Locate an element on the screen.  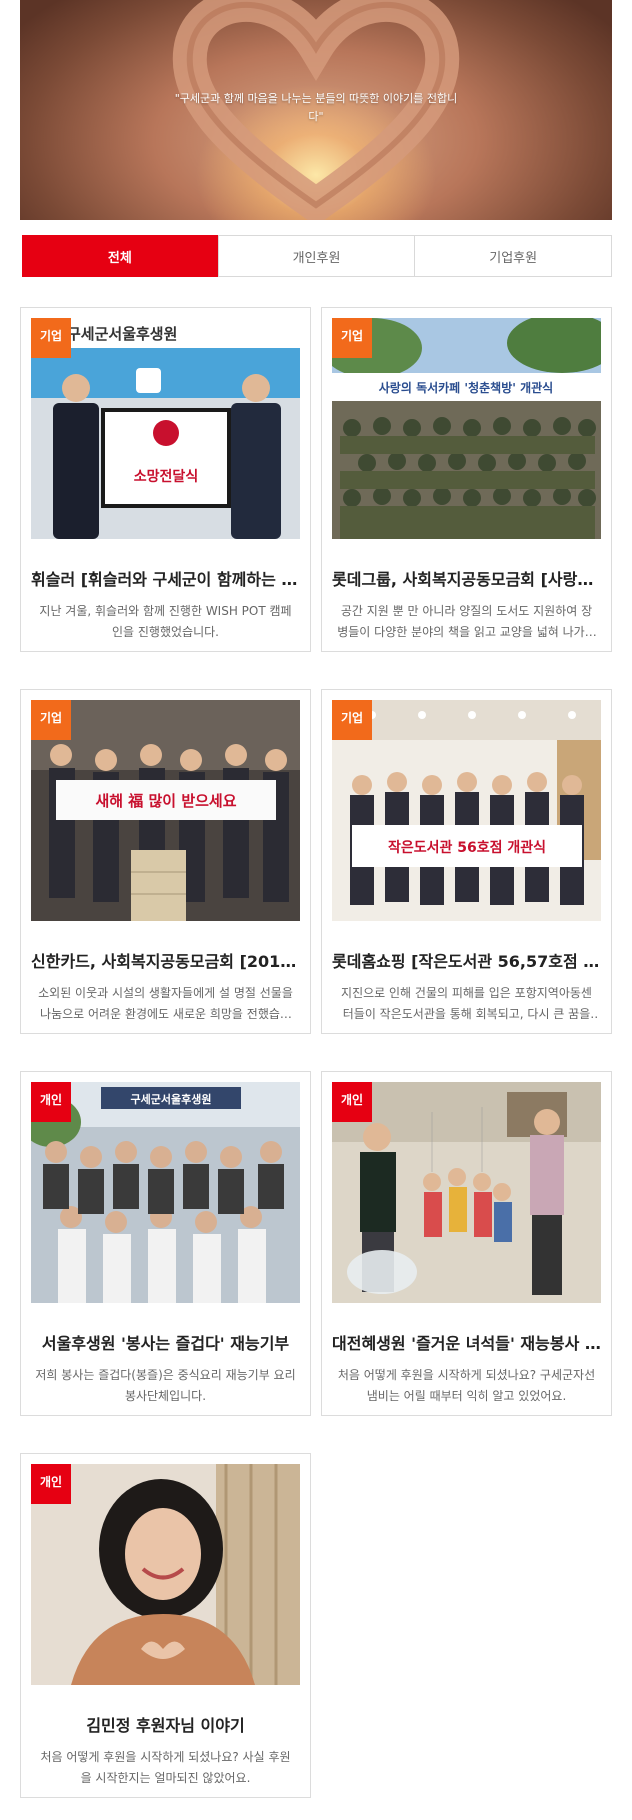
story-title: 롯데홈쇼핑 [작은도서관 56,57호점 개관식] is located at coordinates (466, 960).